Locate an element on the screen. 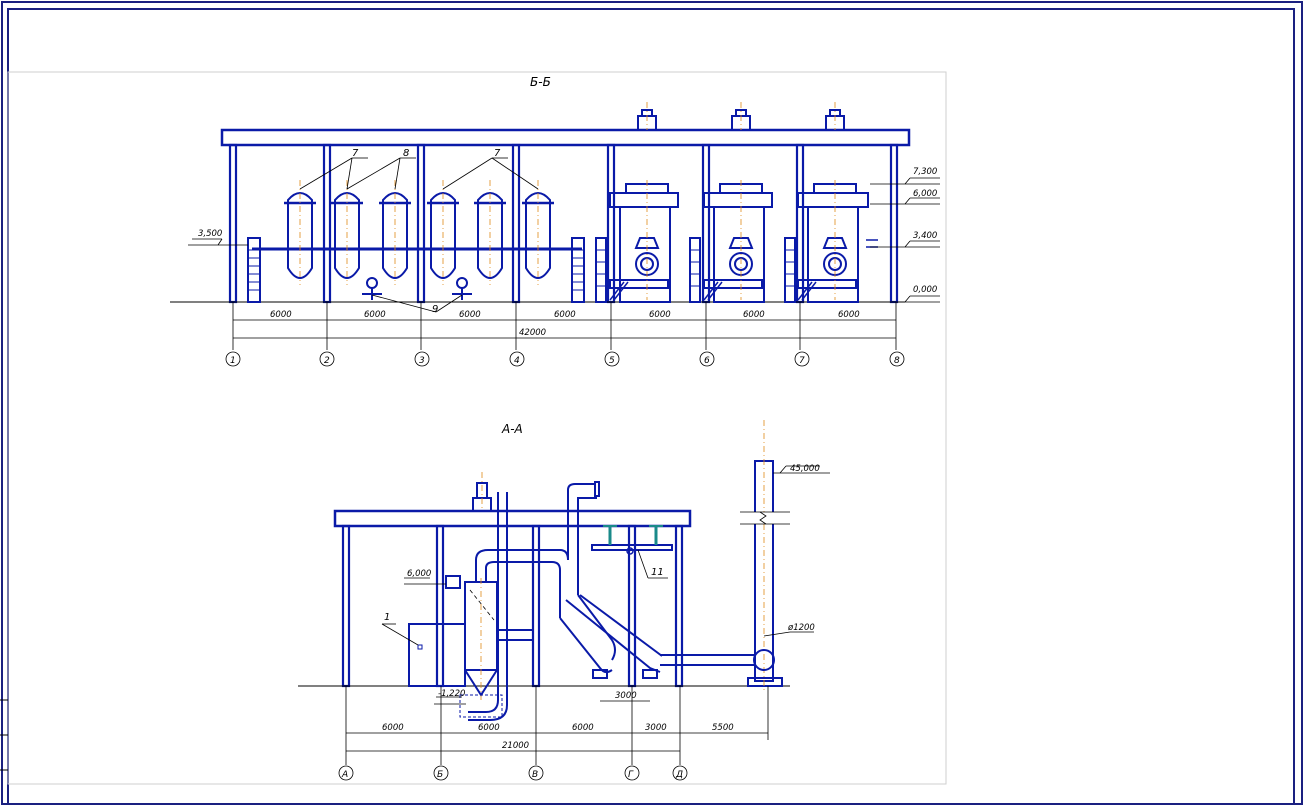 The image size is (1304, 806). bb-axis-6: 6 is located at coordinates (707, 361).